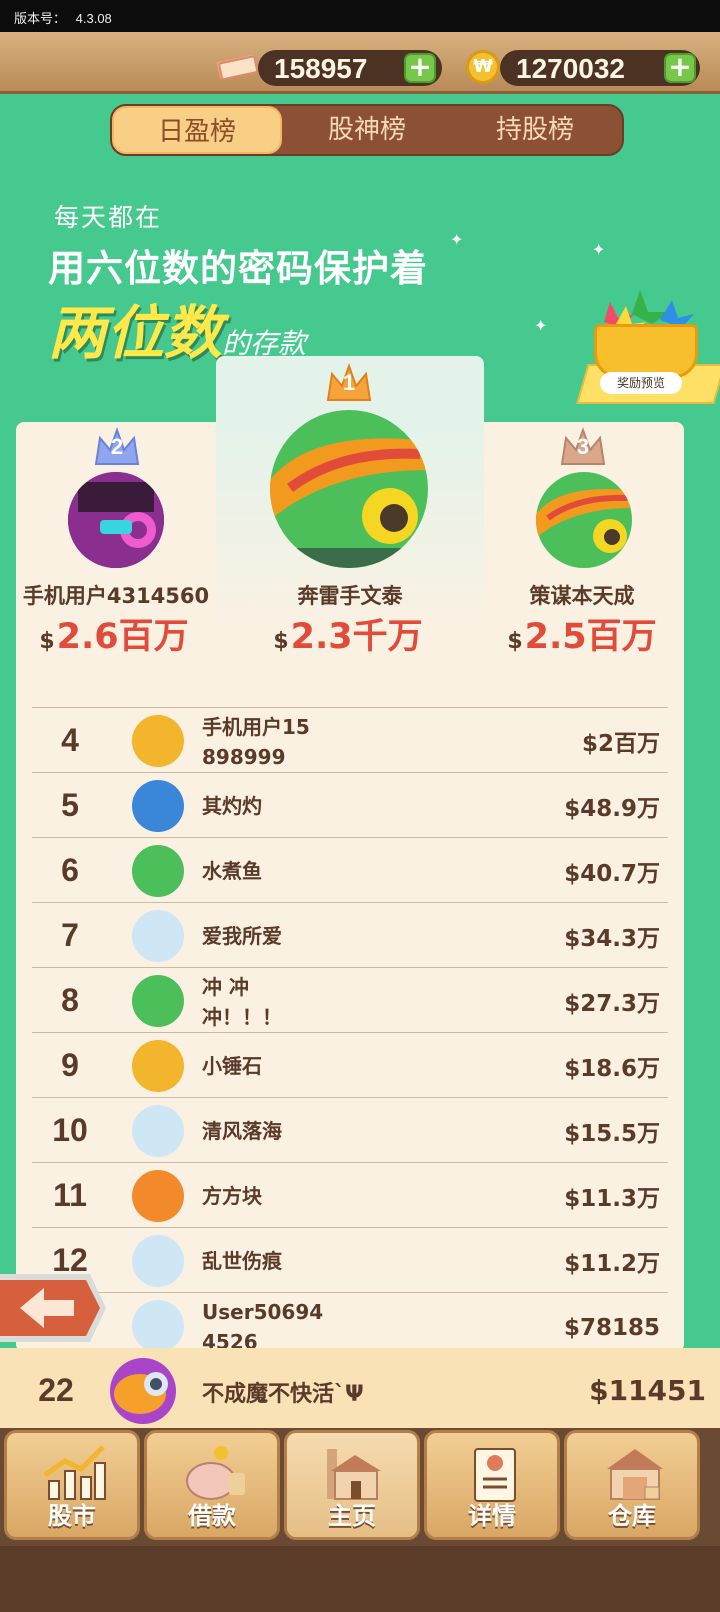 This screenshot has height=1612, width=720. I want to click on my-rank-number: 22, so click(56, 1390).